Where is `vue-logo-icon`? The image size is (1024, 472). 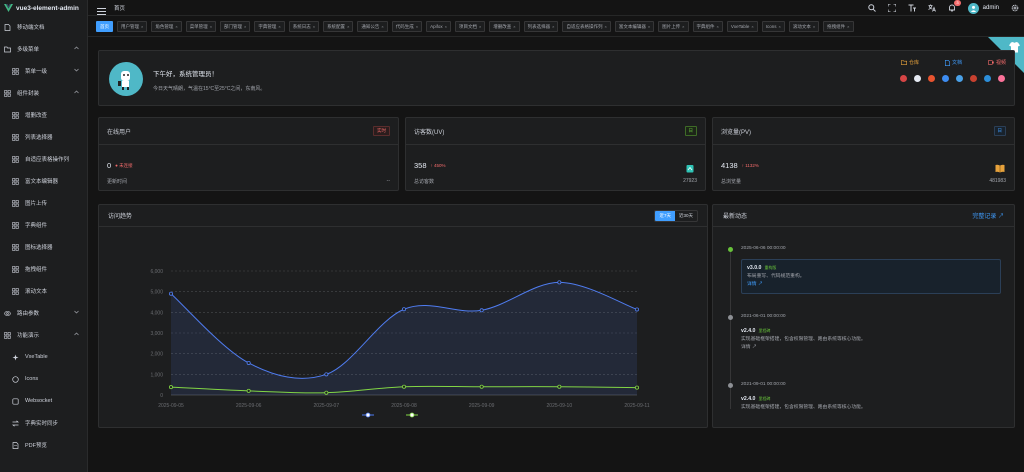 vue-logo-icon is located at coordinates (8, 8).